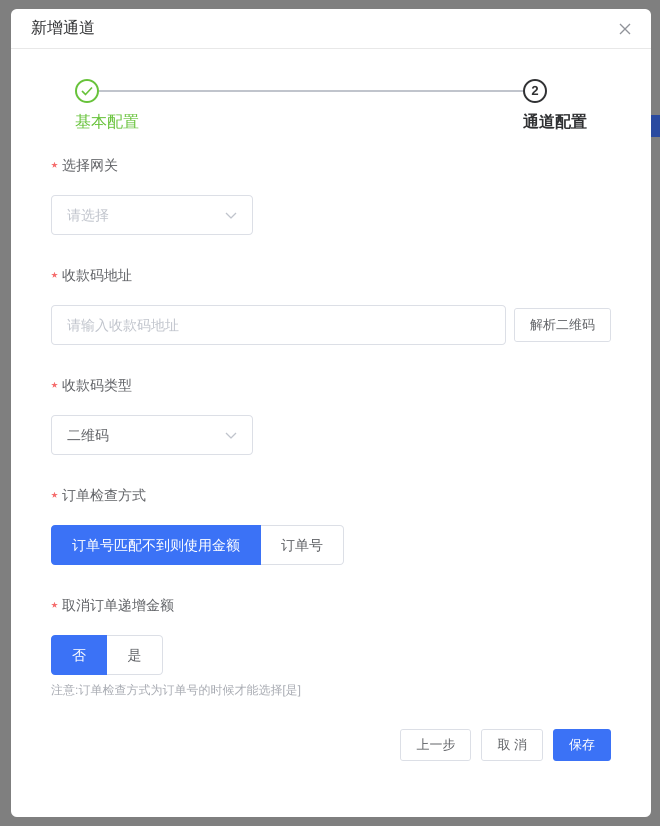 This screenshot has height=826, width=660. What do you see at coordinates (555, 122) in the screenshot?
I see `step-label: 通道配置` at bounding box center [555, 122].